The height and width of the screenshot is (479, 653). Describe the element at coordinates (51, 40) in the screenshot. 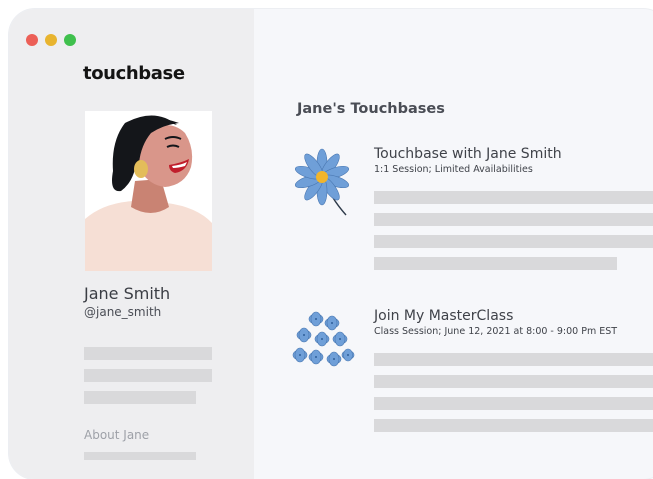

I see `minimize-window-button` at that location.